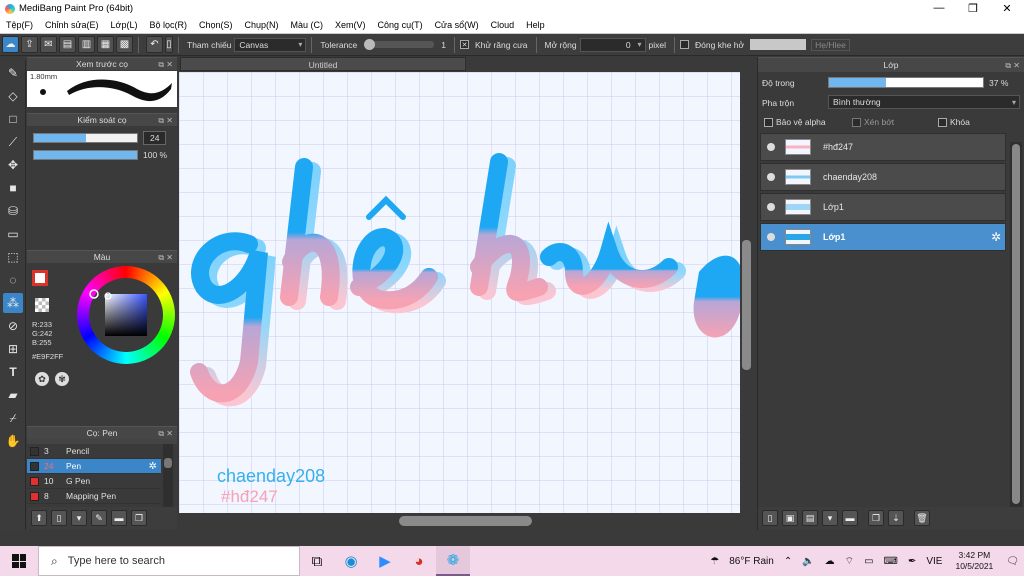  What do you see at coordinates (124, 25) in the screenshot?
I see `menu-layer: Lớp(L)` at bounding box center [124, 25].